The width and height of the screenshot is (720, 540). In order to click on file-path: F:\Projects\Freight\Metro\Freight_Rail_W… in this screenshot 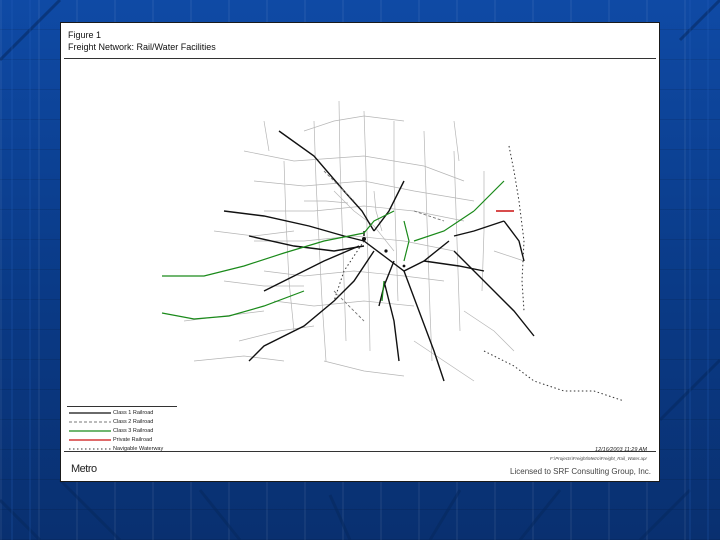, I will do `click(598, 458)`.